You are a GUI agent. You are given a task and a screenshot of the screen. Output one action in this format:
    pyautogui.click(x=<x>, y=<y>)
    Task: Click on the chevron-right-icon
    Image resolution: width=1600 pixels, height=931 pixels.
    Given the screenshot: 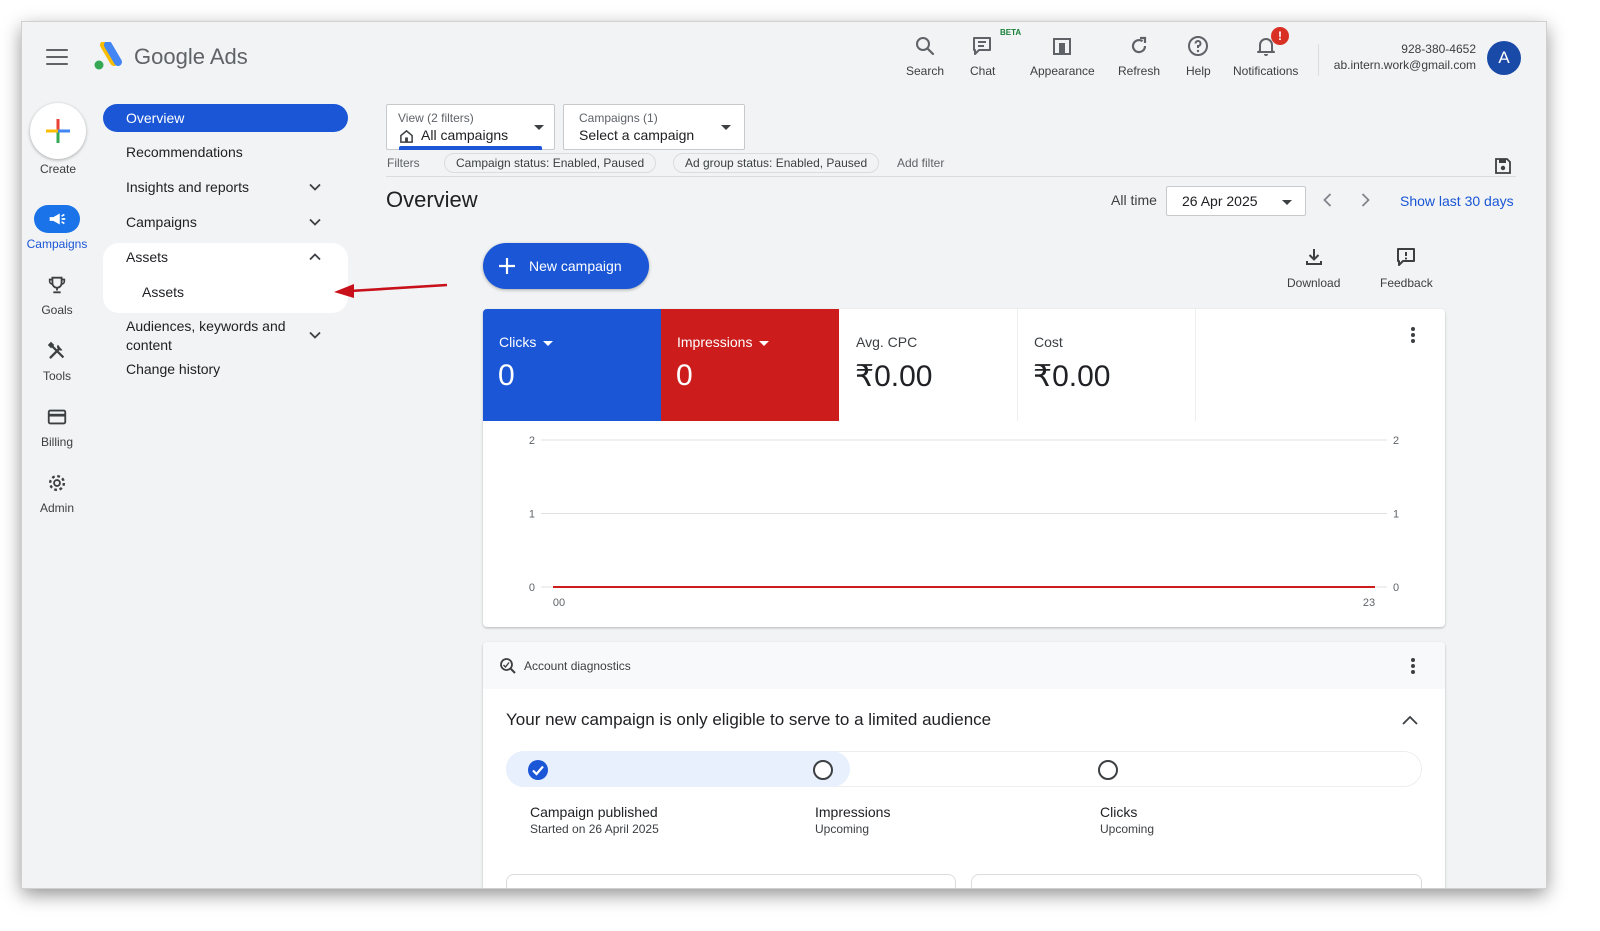 What is the action you would take?
    pyautogui.click(x=1365, y=200)
    